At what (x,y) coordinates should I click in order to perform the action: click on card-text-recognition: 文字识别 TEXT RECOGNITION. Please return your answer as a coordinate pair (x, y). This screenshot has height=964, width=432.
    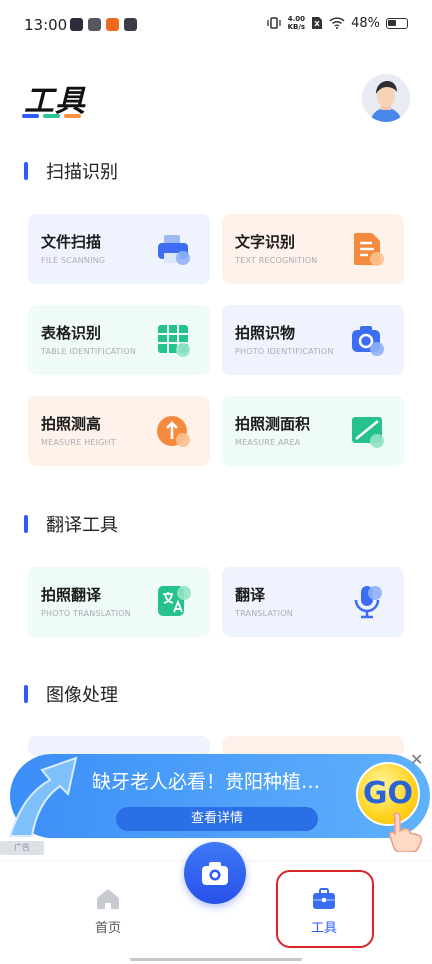
    Looking at the image, I should click on (313, 249).